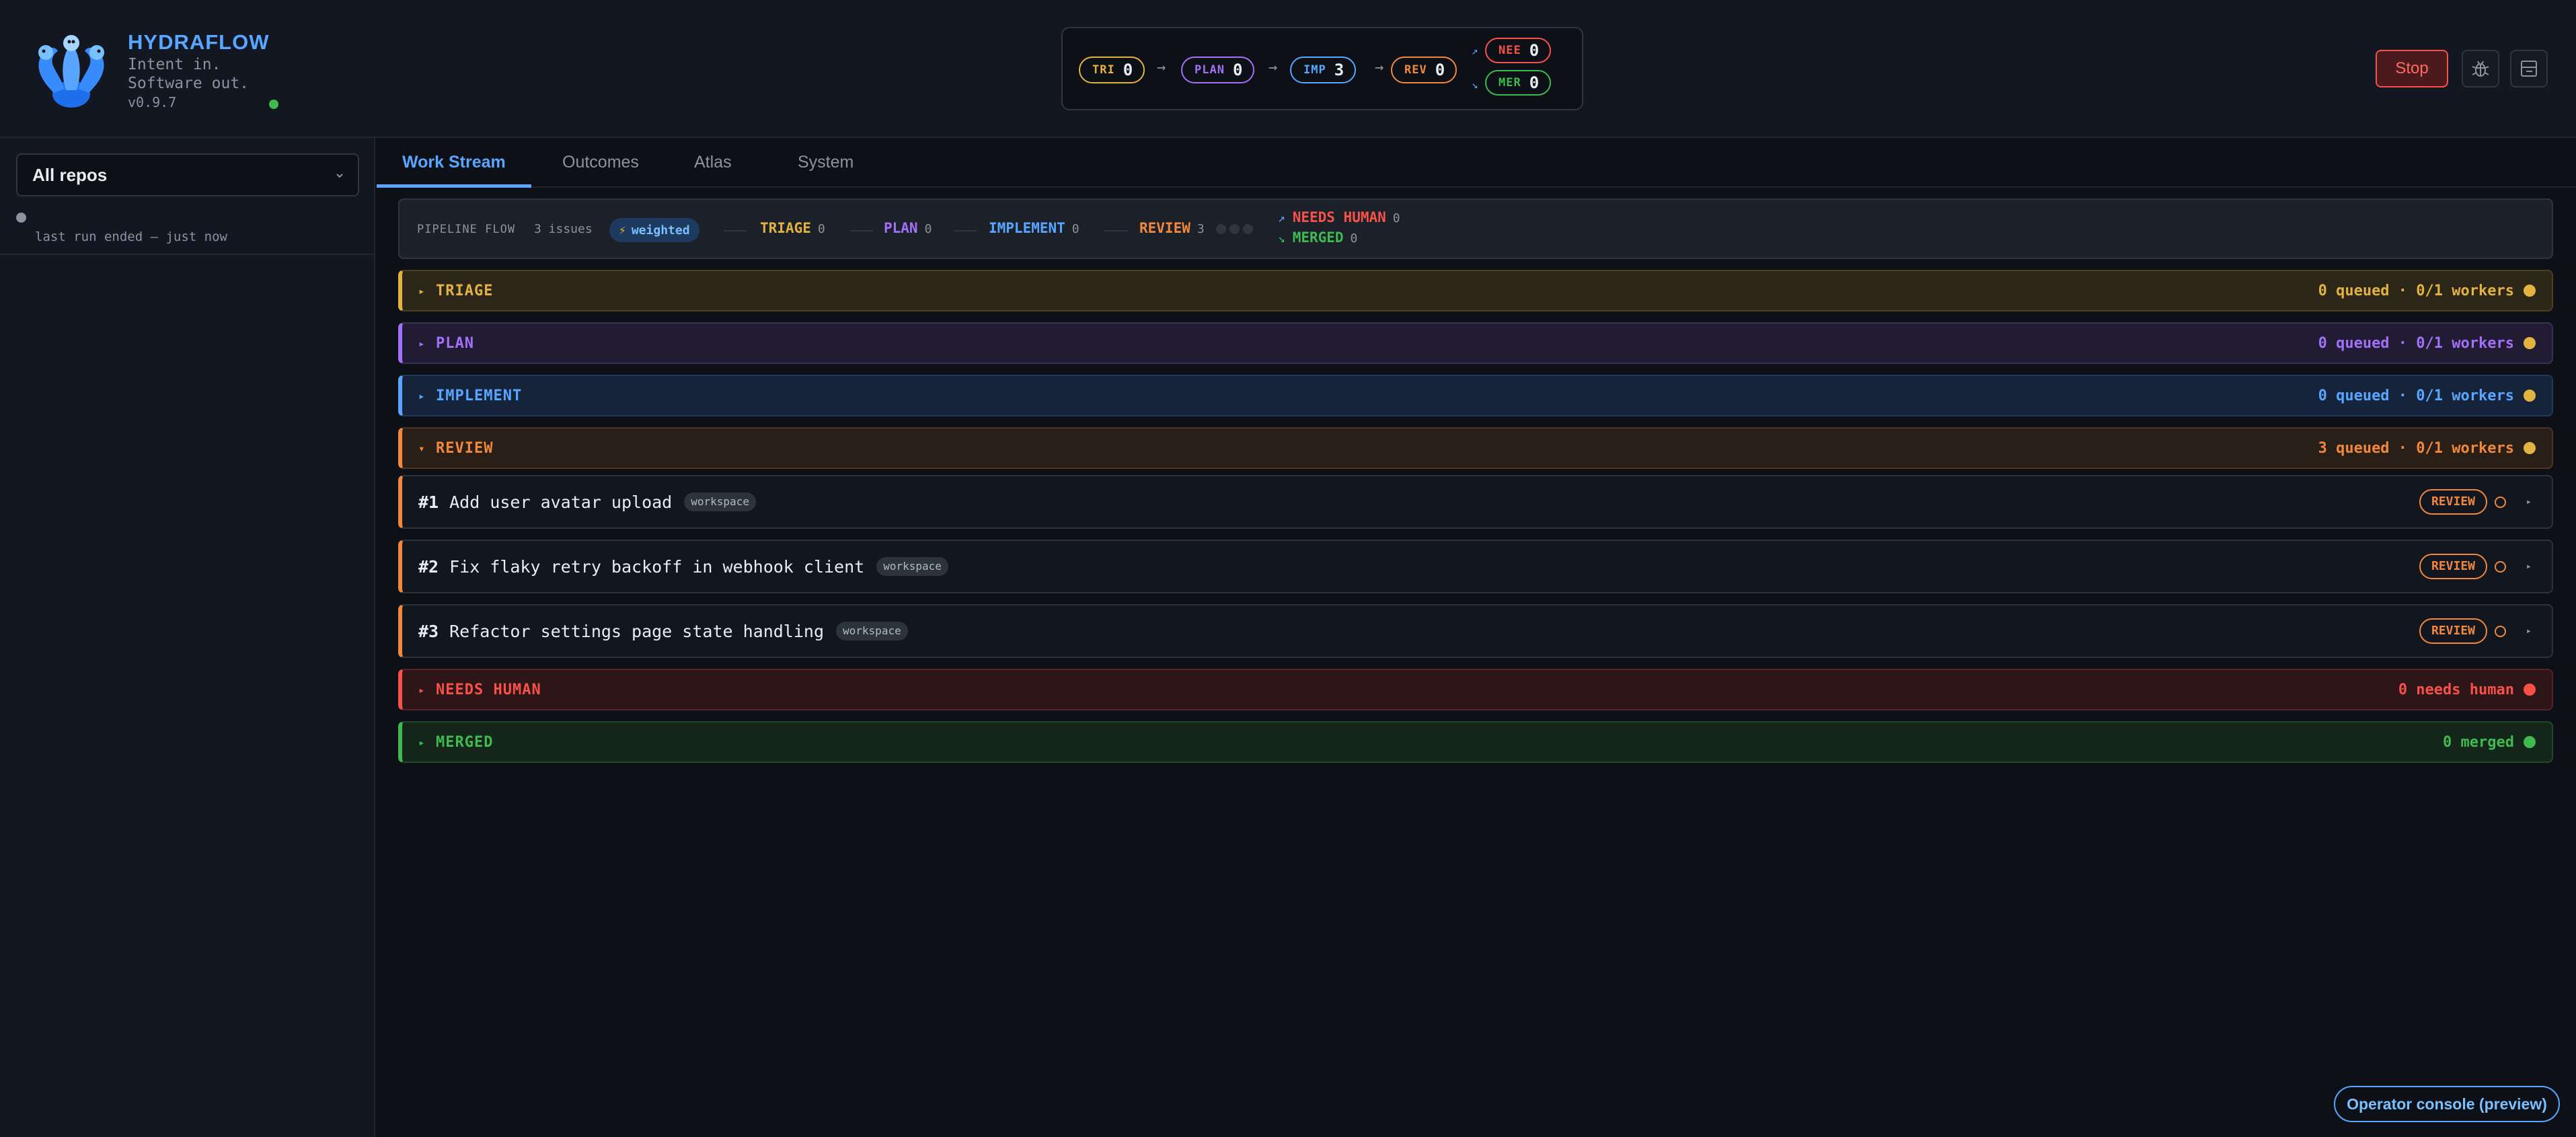 This screenshot has height=1137, width=2576. I want to click on flow-pill-implement: IMP 3, so click(1323, 70).